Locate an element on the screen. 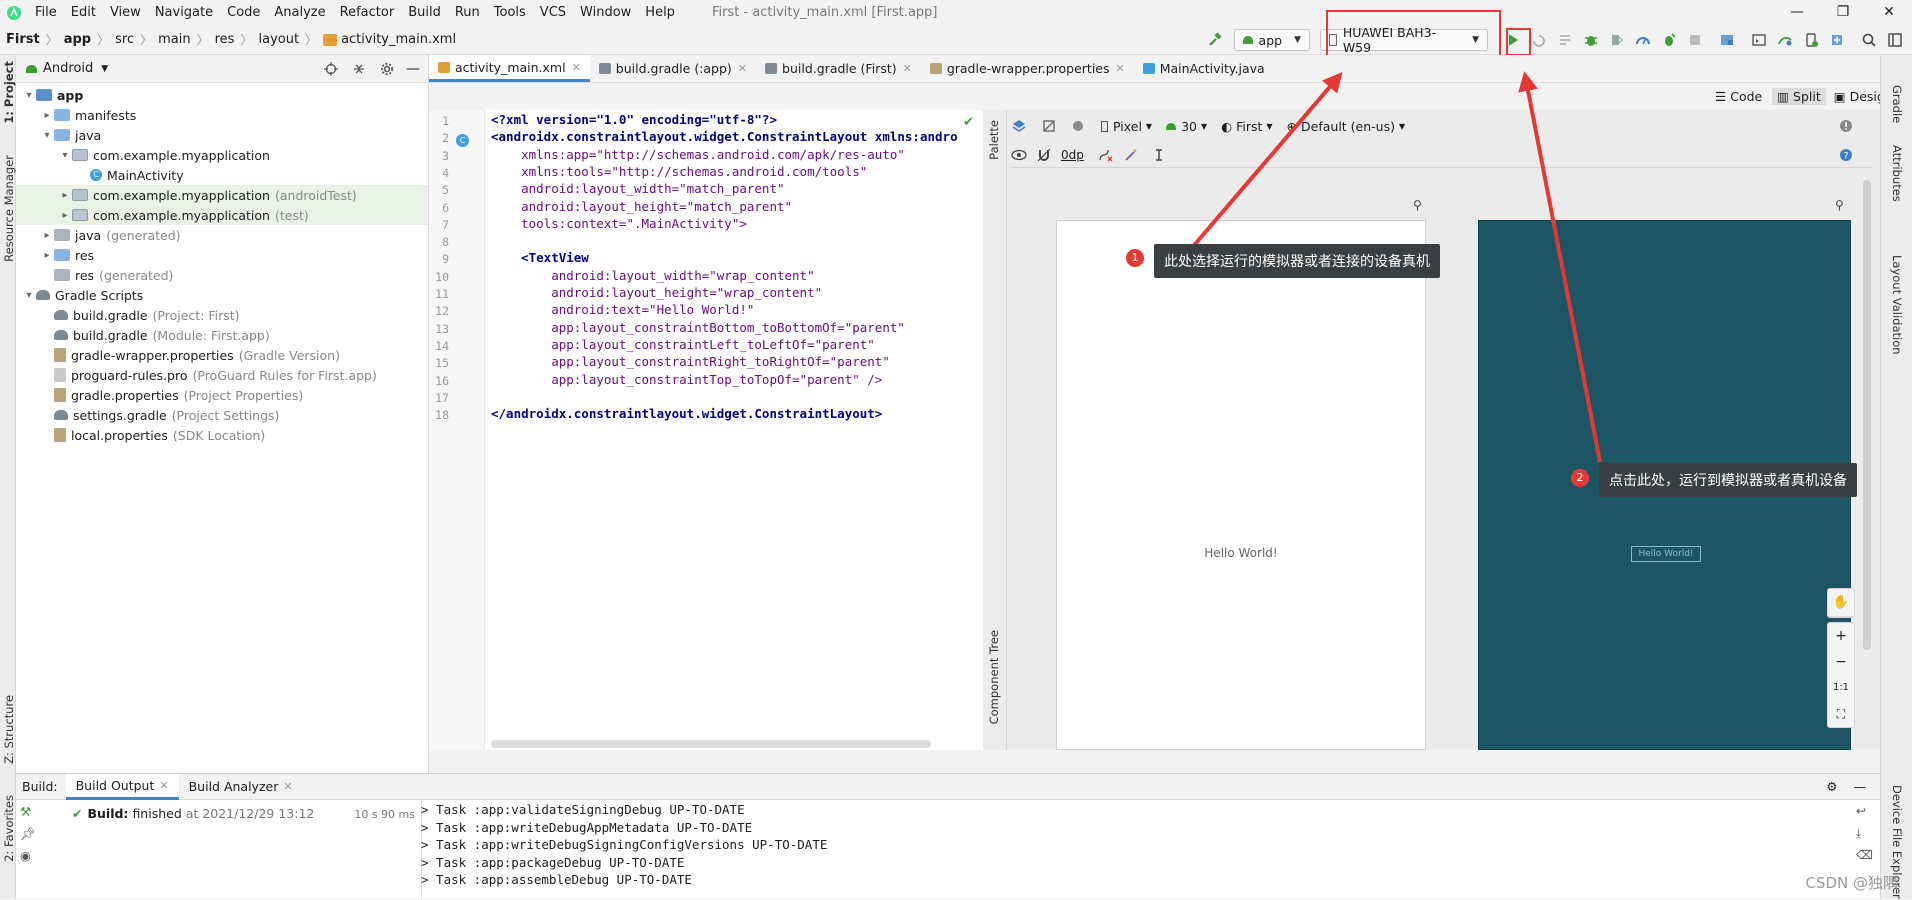  console-line: > Task :app:packageDebug UP-TO-DATE is located at coordinates (553, 862).